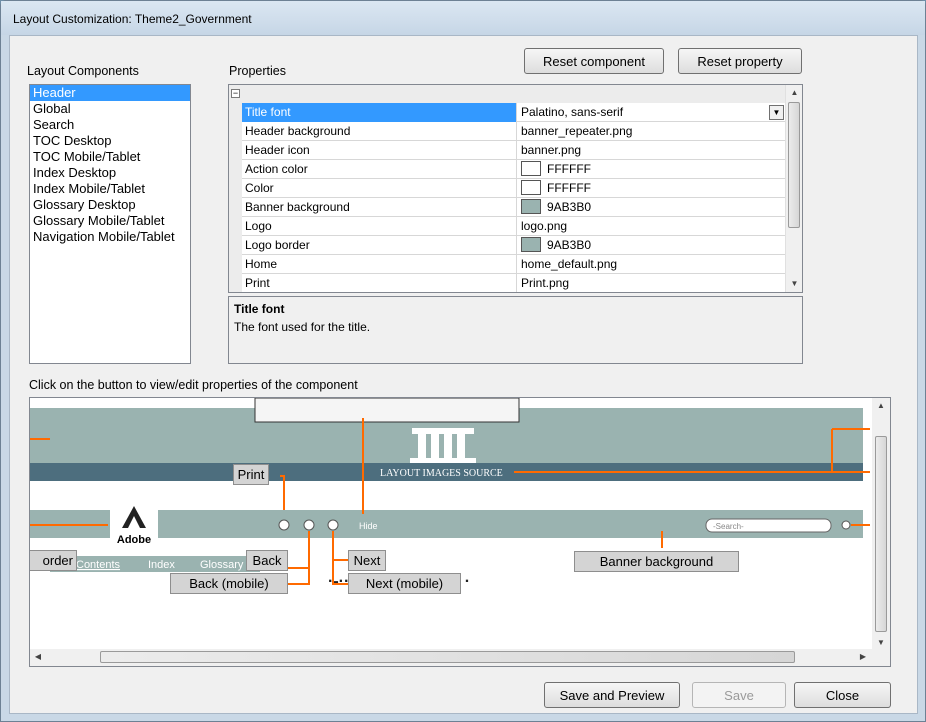 This screenshot has height=722, width=926. Describe the element at coordinates (379, 150) in the screenshot. I see `property-name: Header icon` at that location.